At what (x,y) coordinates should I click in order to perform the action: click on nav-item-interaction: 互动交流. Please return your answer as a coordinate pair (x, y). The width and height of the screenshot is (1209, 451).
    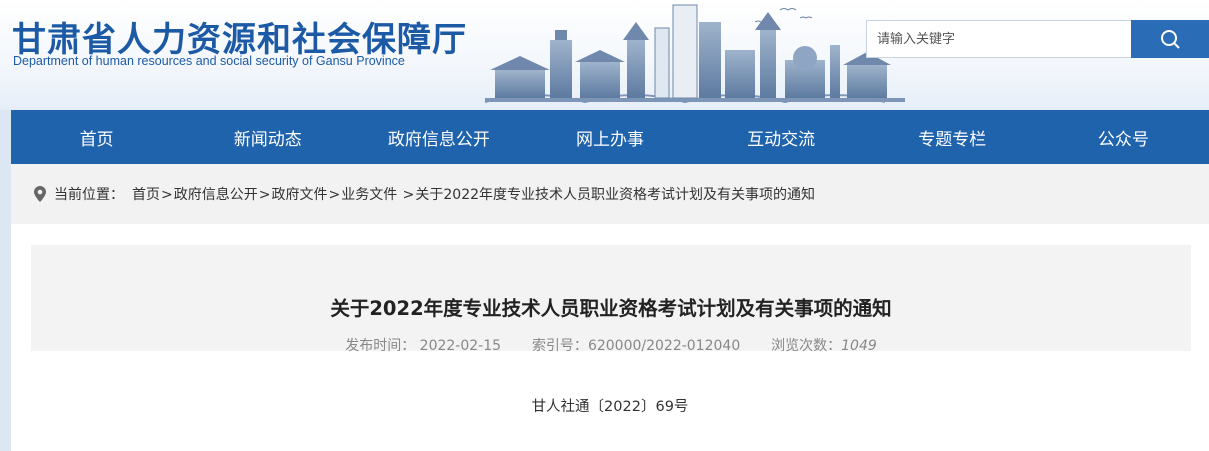
    Looking at the image, I should click on (781, 137).